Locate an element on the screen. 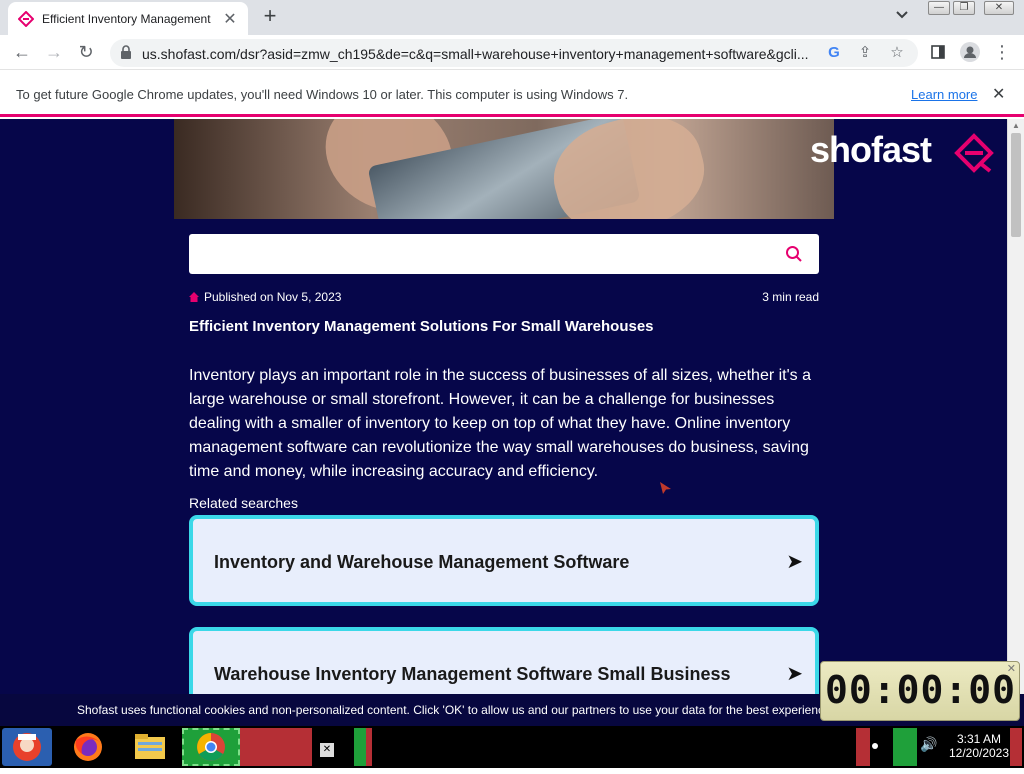 This screenshot has width=1024, height=774. shofast-logo-icon is located at coordinates (974, 153).